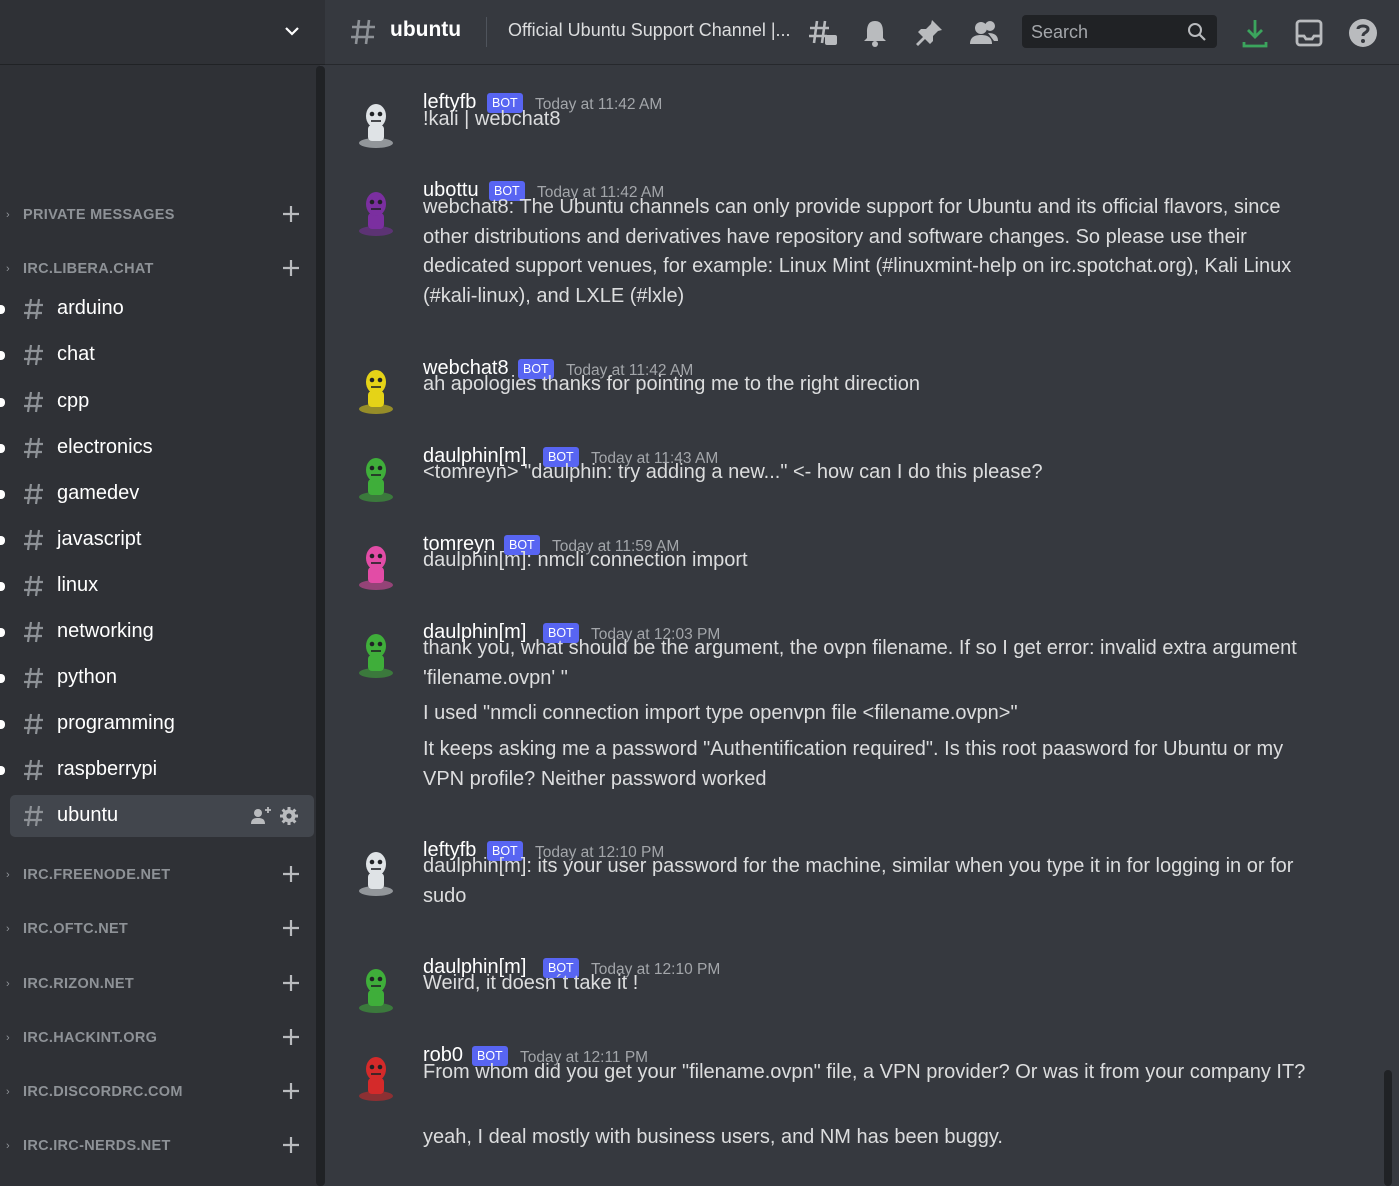 The width and height of the screenshot is (1399, 1186). Describe the element at coordinates (157, 355) in the screenshot. I see `channel-item-chat: chat` at that location.